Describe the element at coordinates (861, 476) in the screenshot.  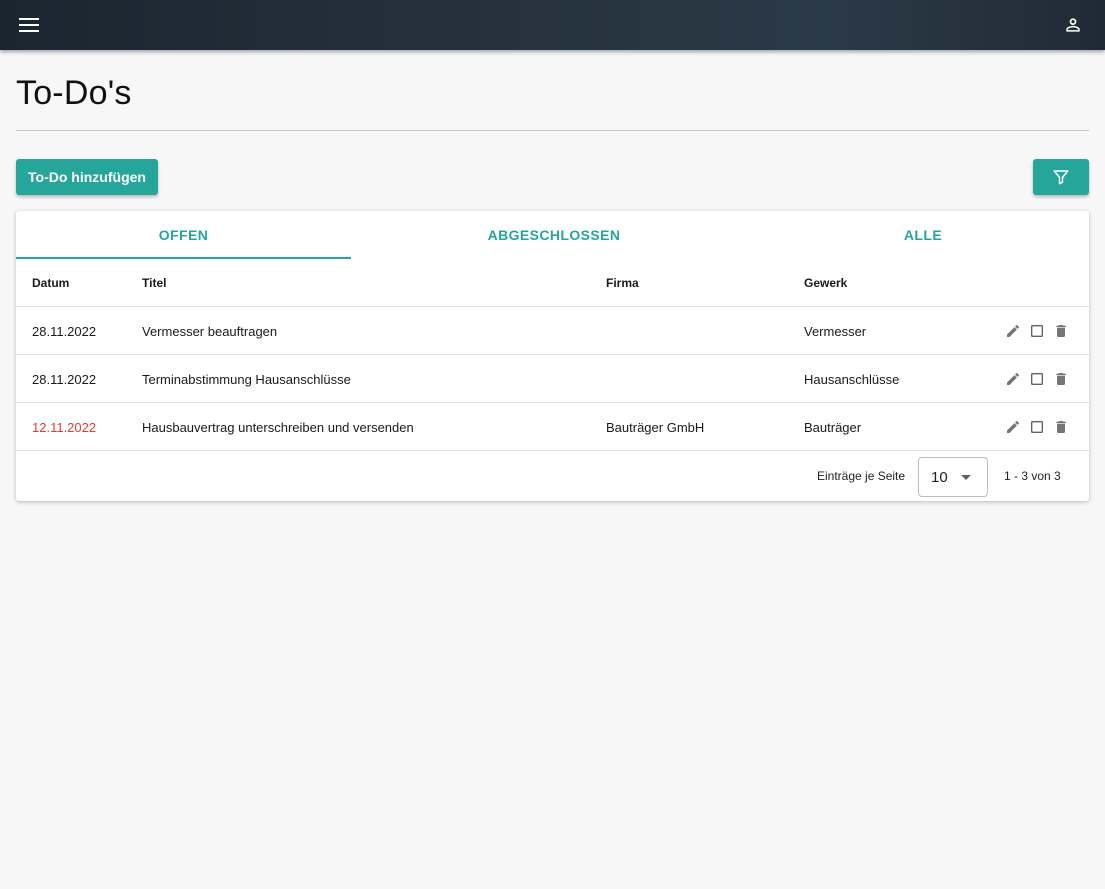
I see `per-page-label: Einträge je Seite` at that location.